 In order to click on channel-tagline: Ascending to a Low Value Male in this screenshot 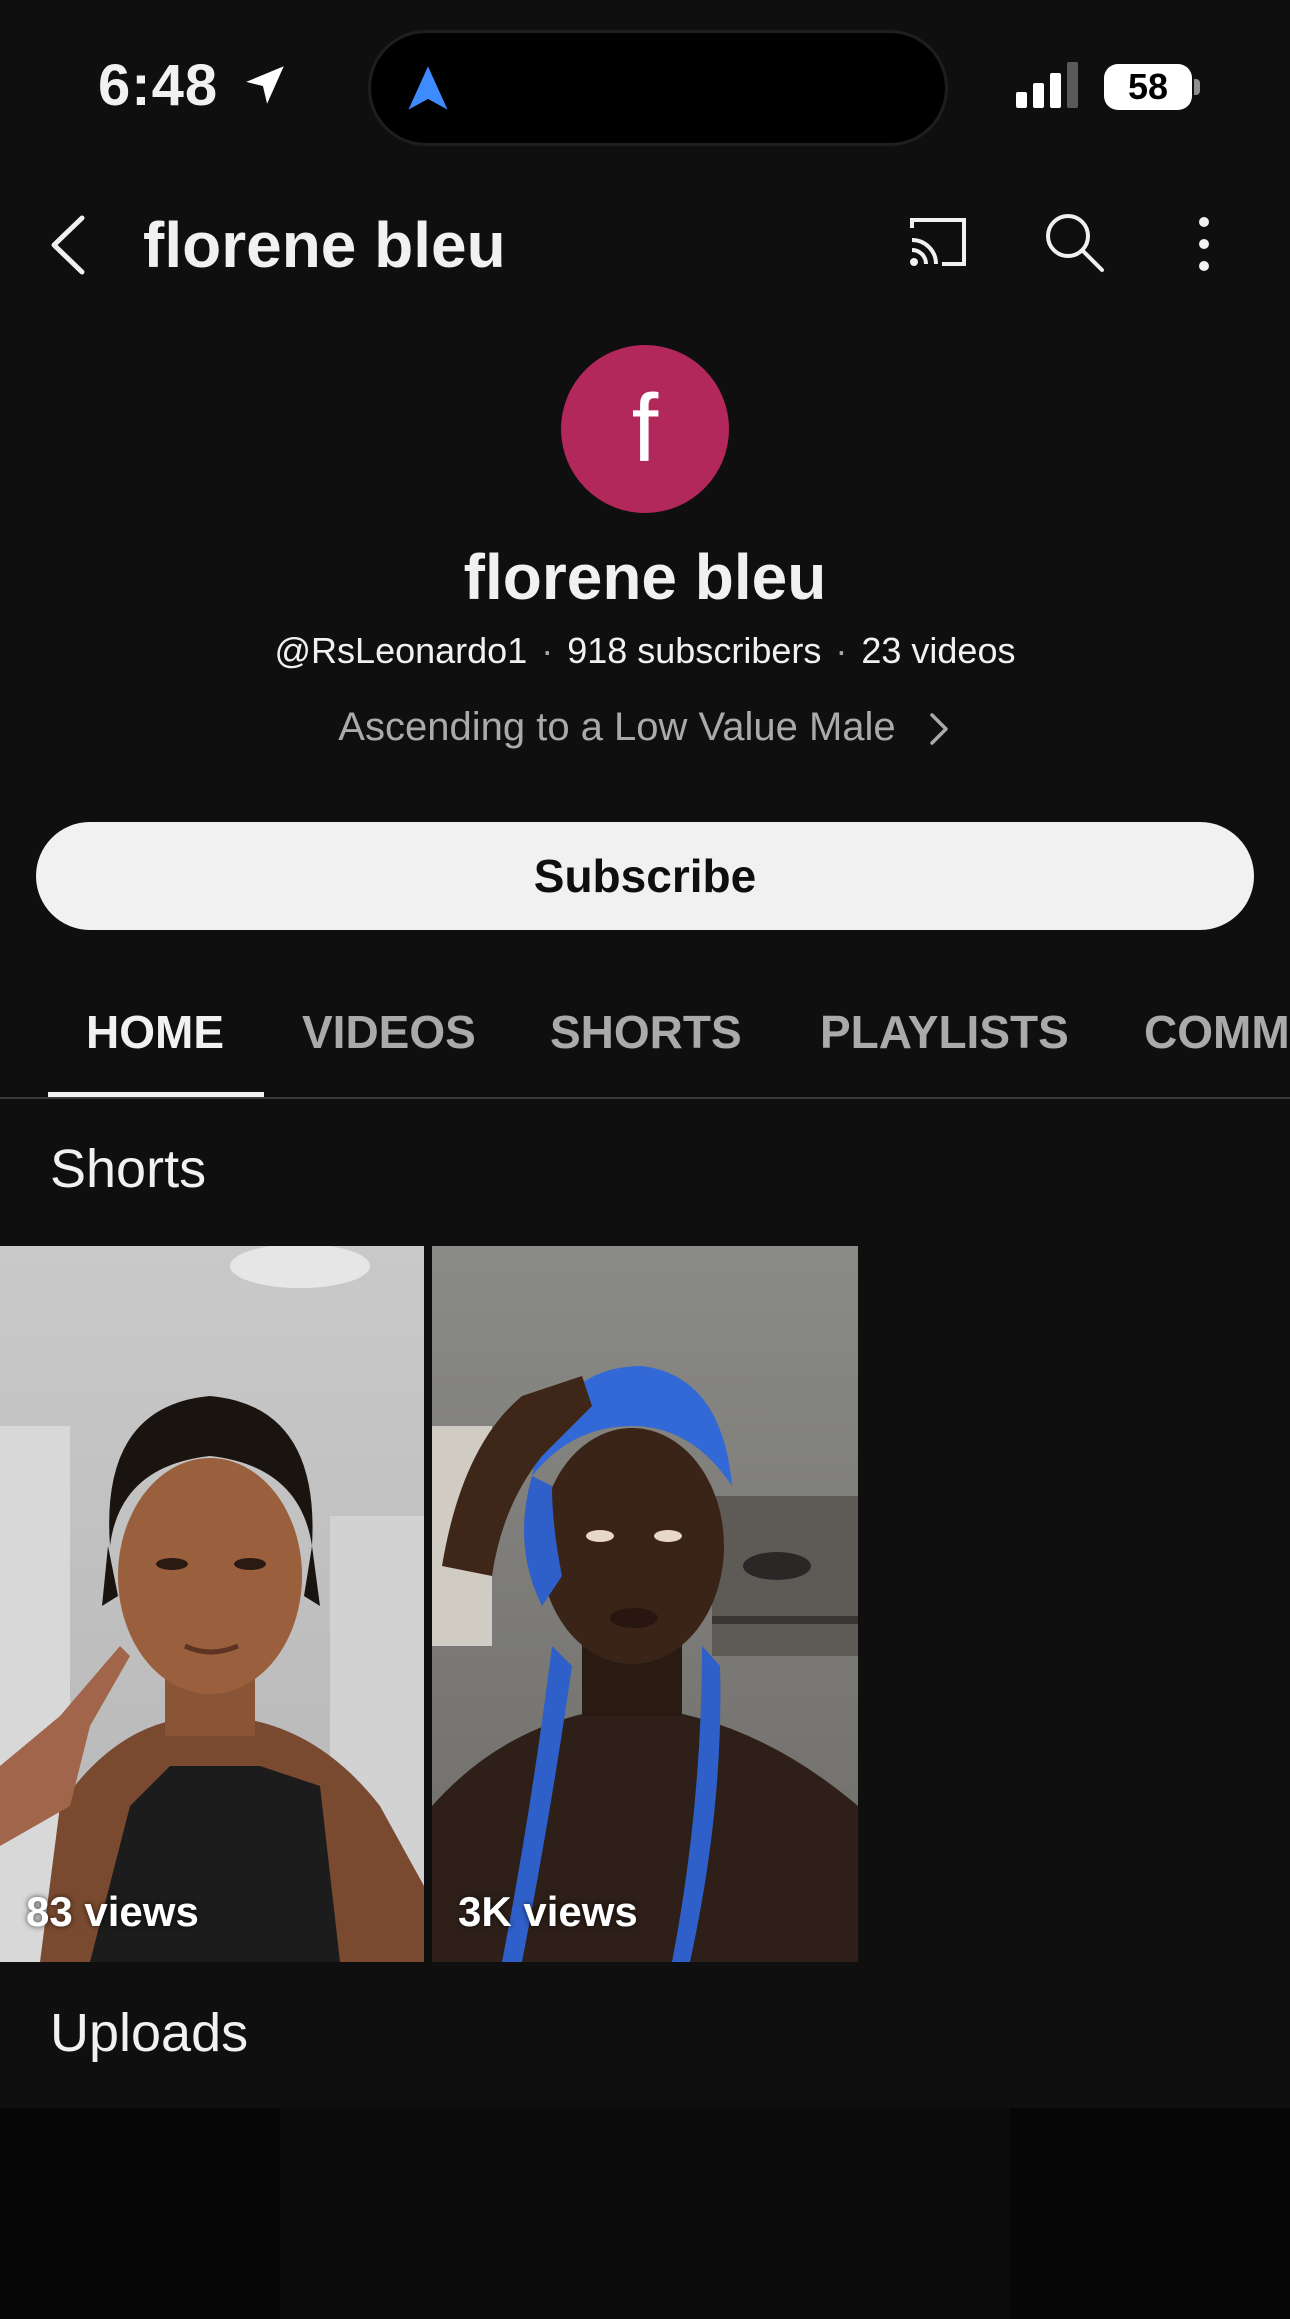, I will do `click(645, 727)`.